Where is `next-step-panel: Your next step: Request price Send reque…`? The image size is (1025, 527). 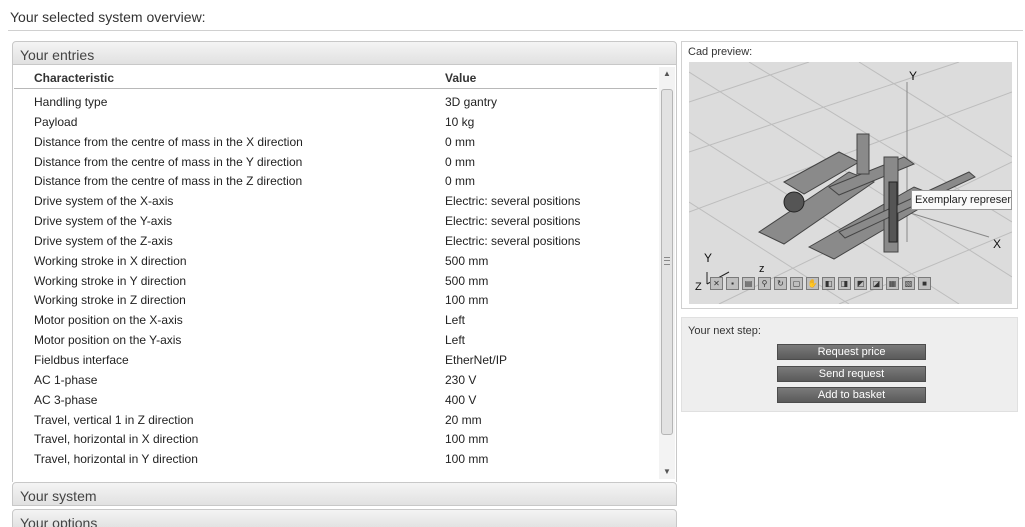 next-step-panel: Your next step: Request price Send reque… is located at coordinates (849, 364).